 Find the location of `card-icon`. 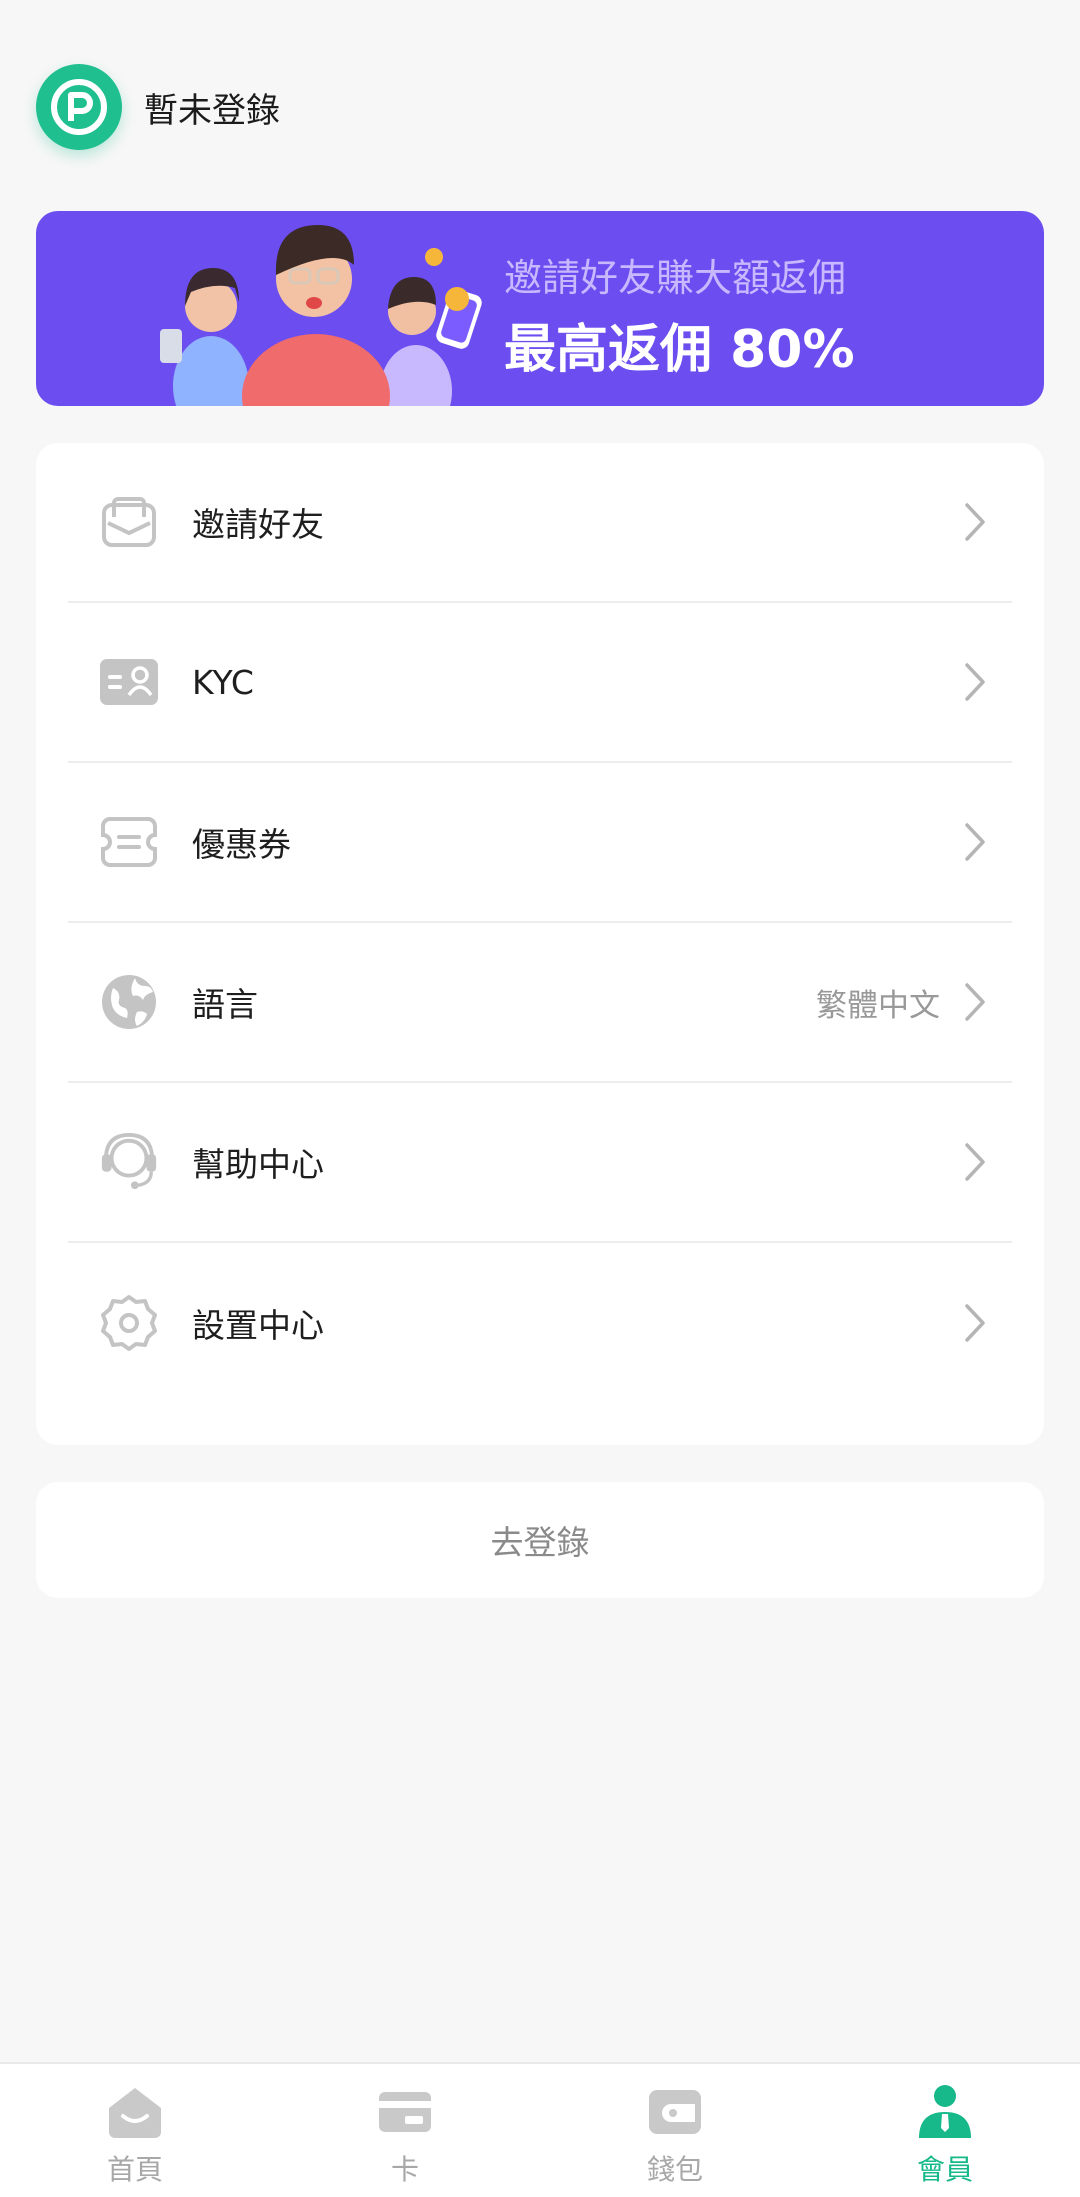

card-icon is located at coordinates (405, 2112).